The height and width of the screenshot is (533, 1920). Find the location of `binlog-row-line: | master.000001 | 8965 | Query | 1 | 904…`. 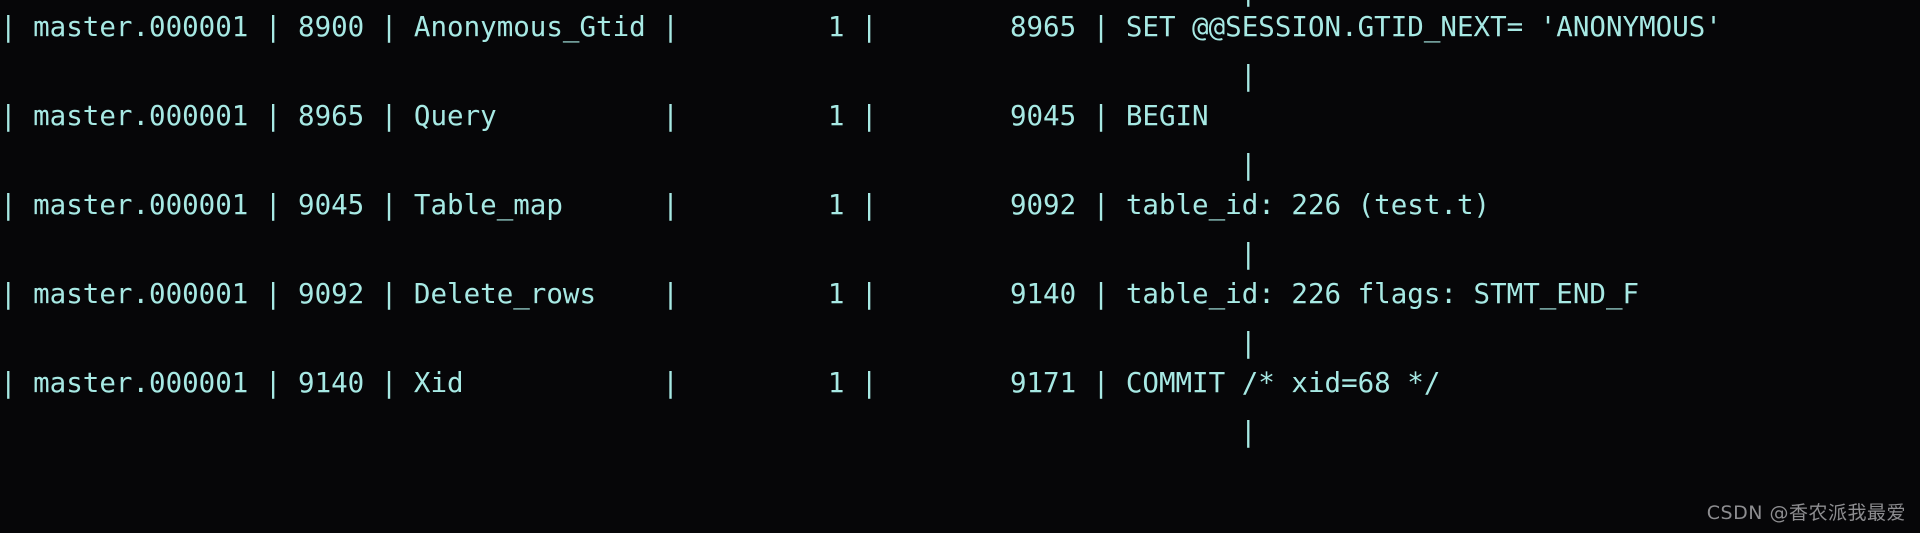

binlog-row-line: | master.000001 | 8965 | Query | 1 | 904… is located at coordinates (604, 116).